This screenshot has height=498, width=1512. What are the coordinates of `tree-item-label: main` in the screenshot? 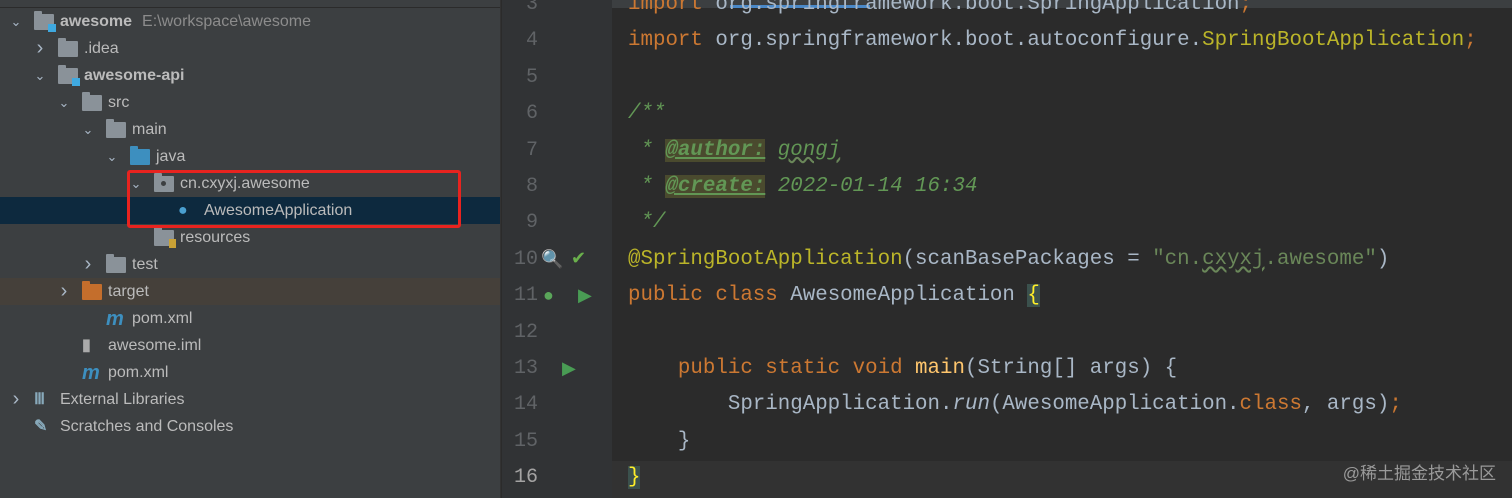 It's located at (149, 129).